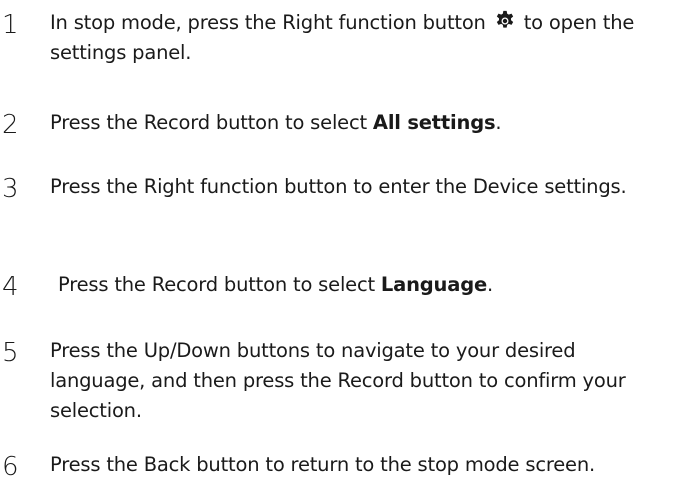  What do you see at coordinates (433, 284) in the screenshot?
I see `step-bold-term: Language` at bounding box center [433, 284].